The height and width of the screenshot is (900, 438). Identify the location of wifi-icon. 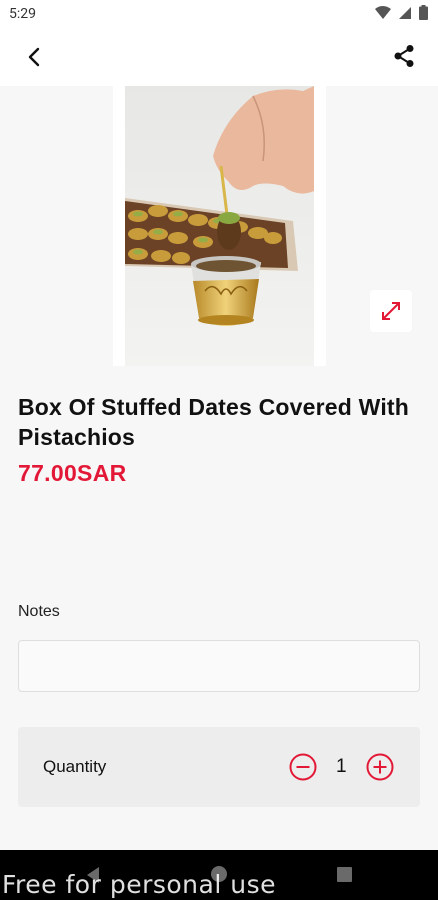
(383, 12).